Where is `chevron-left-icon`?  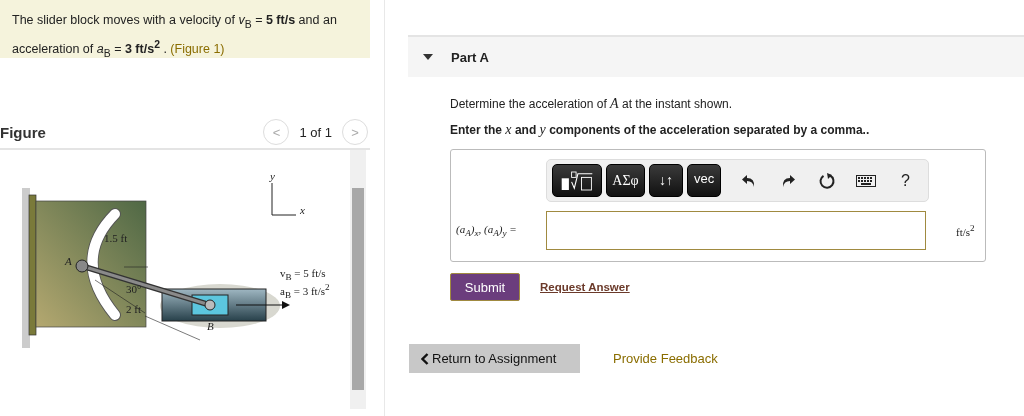
chevron-left-icon is located at coordinates (425, 358).